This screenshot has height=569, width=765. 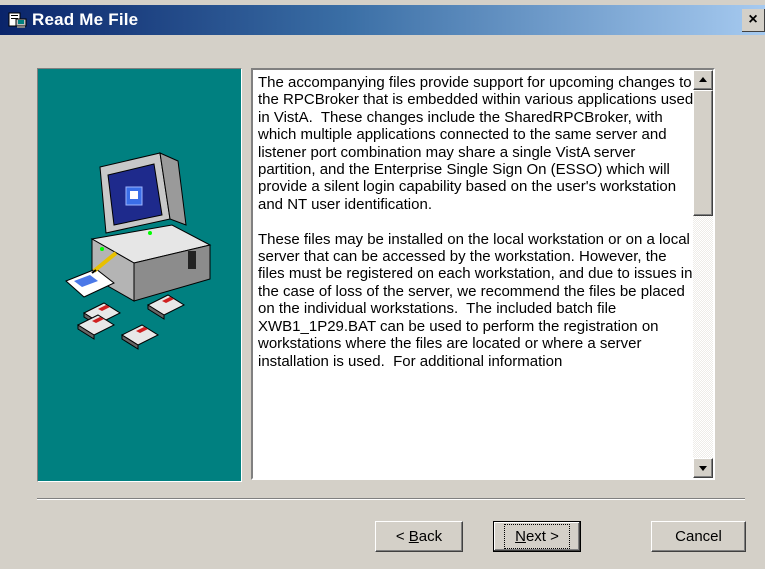 I want to click on vertical-scrollbar, so click(x=703, y=274).